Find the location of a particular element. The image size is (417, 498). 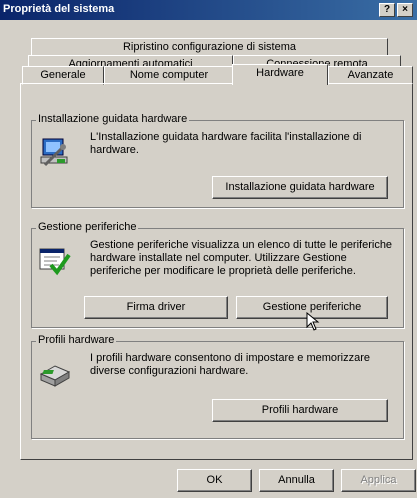

close-button: × is located at coordinates (405, 10).